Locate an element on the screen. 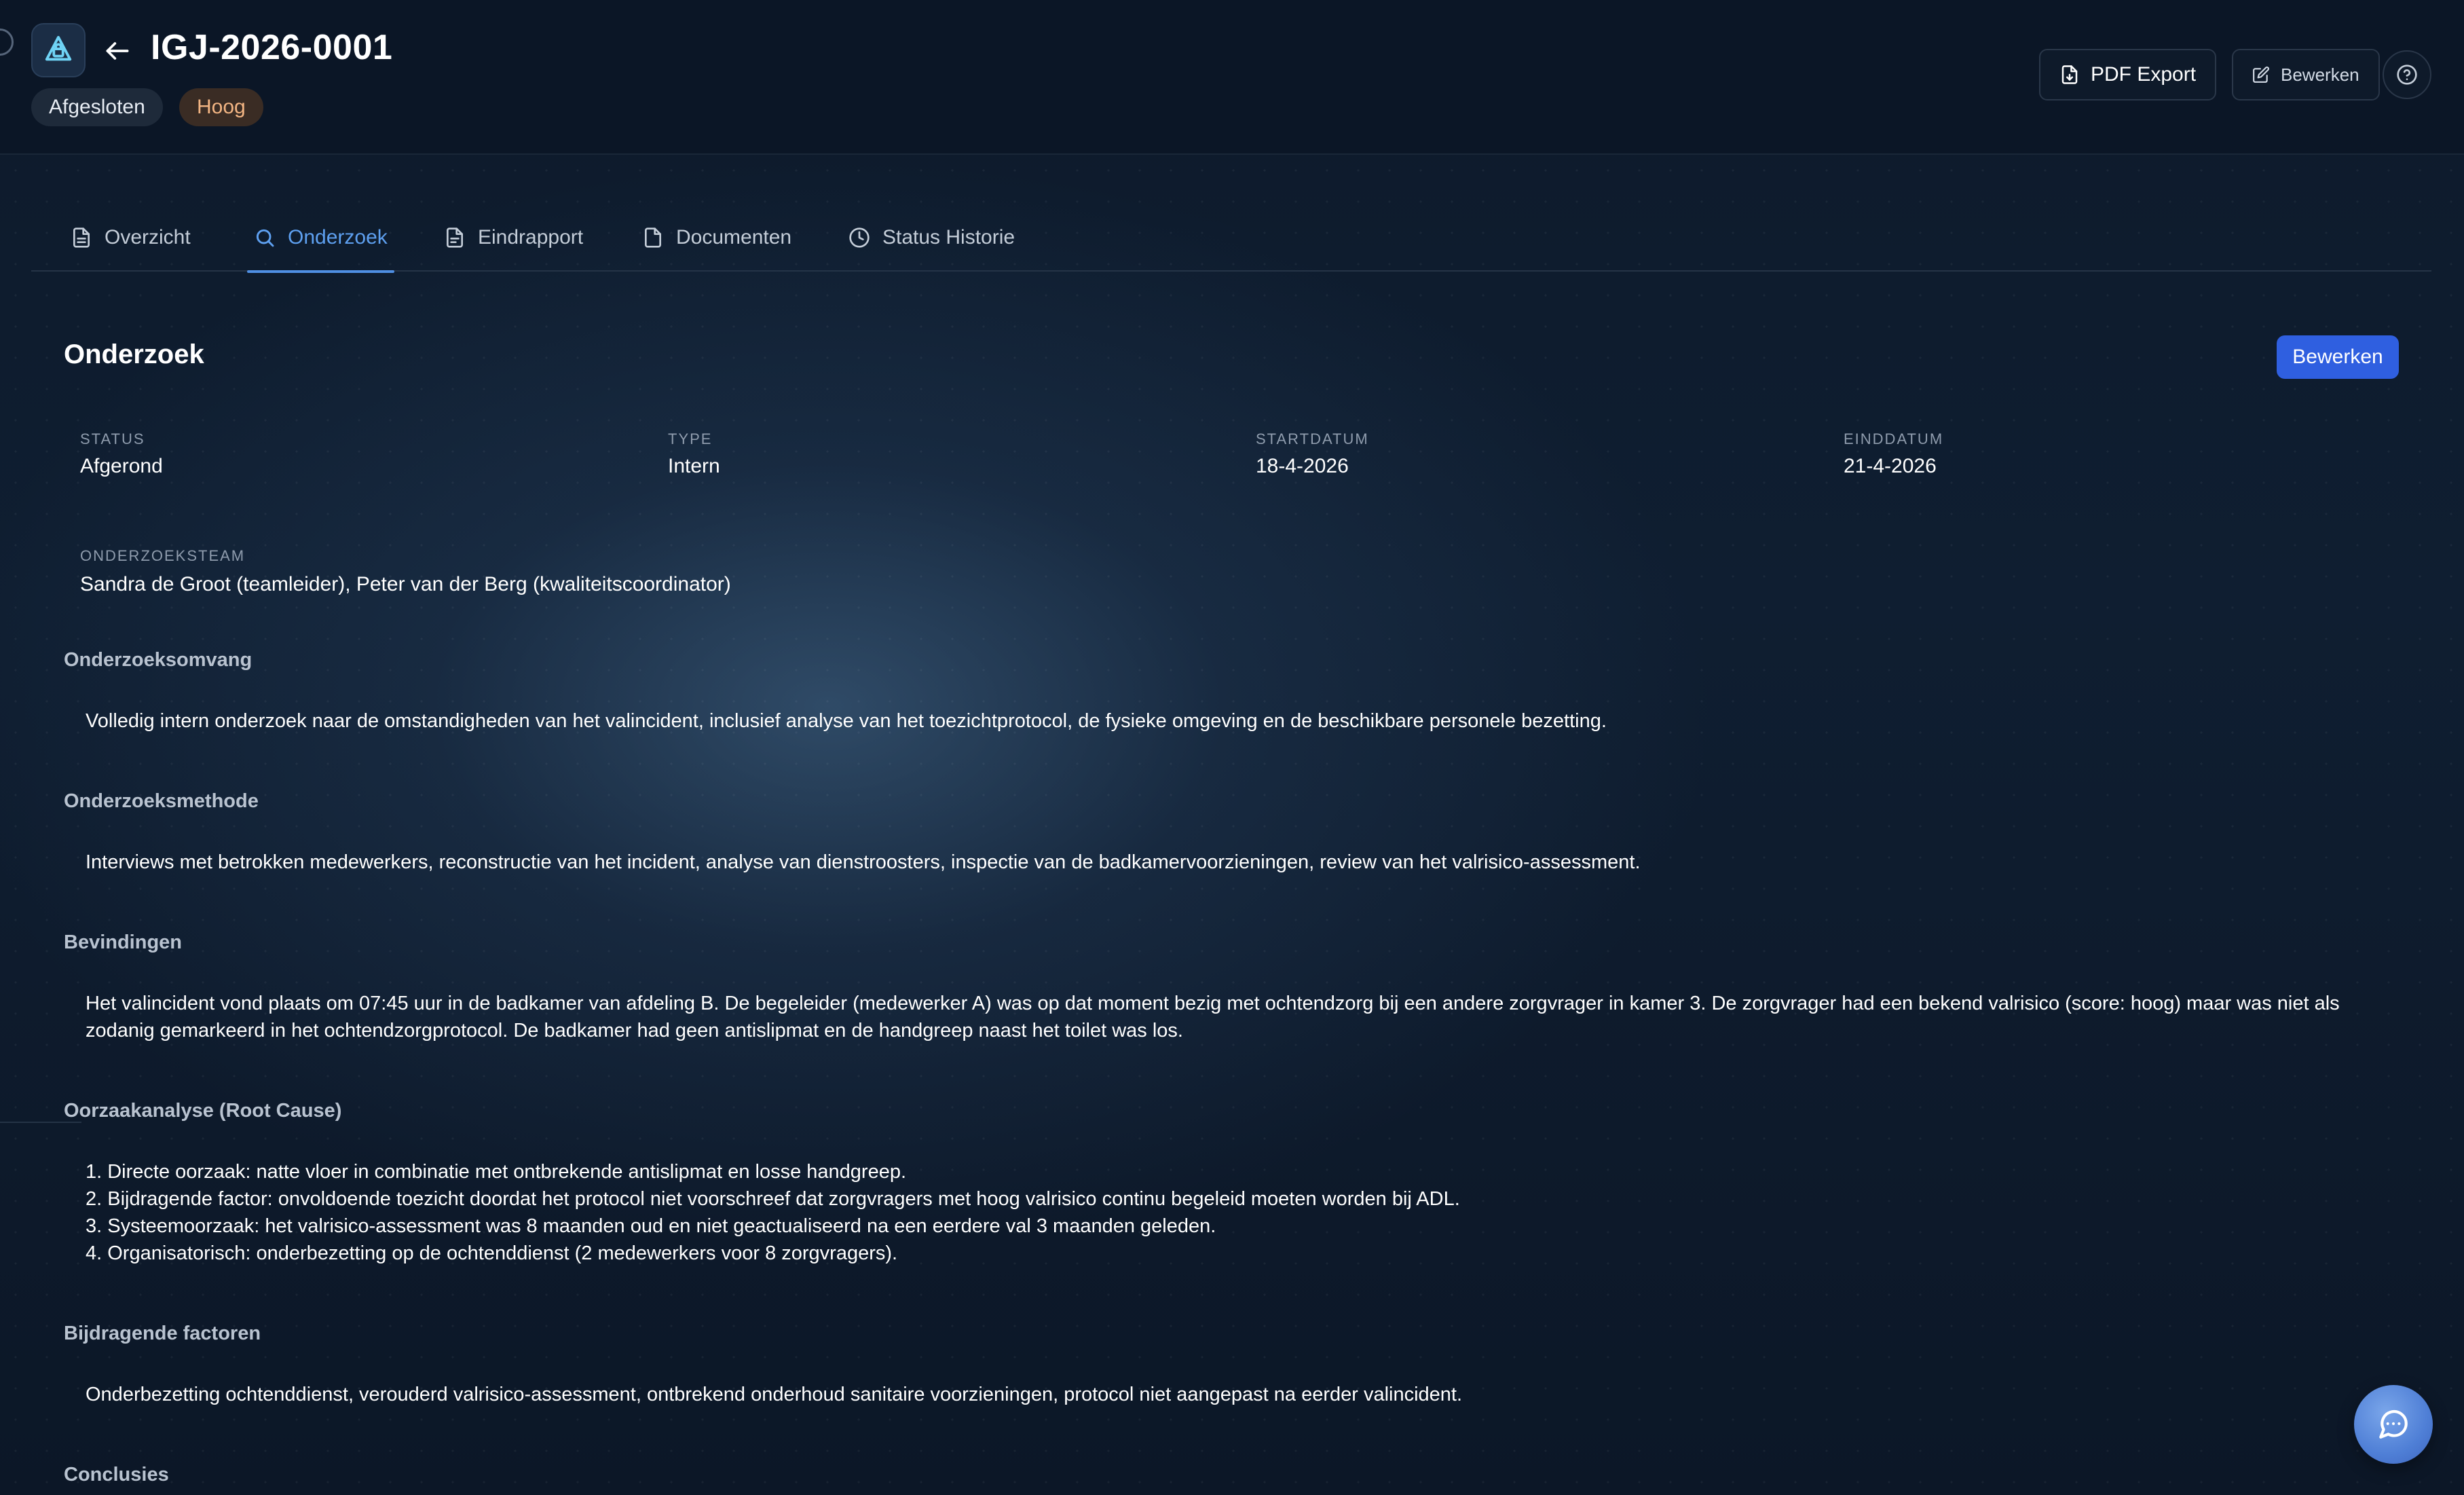 This screenshot has width=2464, height=1495. tab-documenten: Documenten is located at coordinates (717, 238).